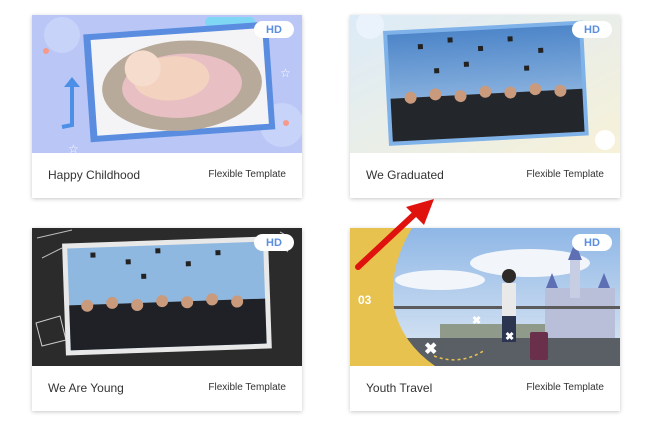 This screenshot has height=430, width=650. Describe the element at coordinates (167, 84) in the screenshot. I see `thumbnail-happy-childhood: ☆ ☆ HD` at that location.